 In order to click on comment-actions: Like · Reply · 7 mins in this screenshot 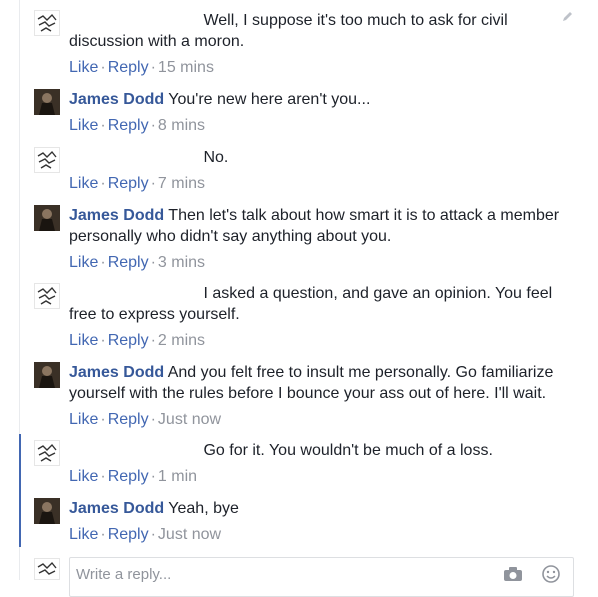, I will do `click(137, 183)`.